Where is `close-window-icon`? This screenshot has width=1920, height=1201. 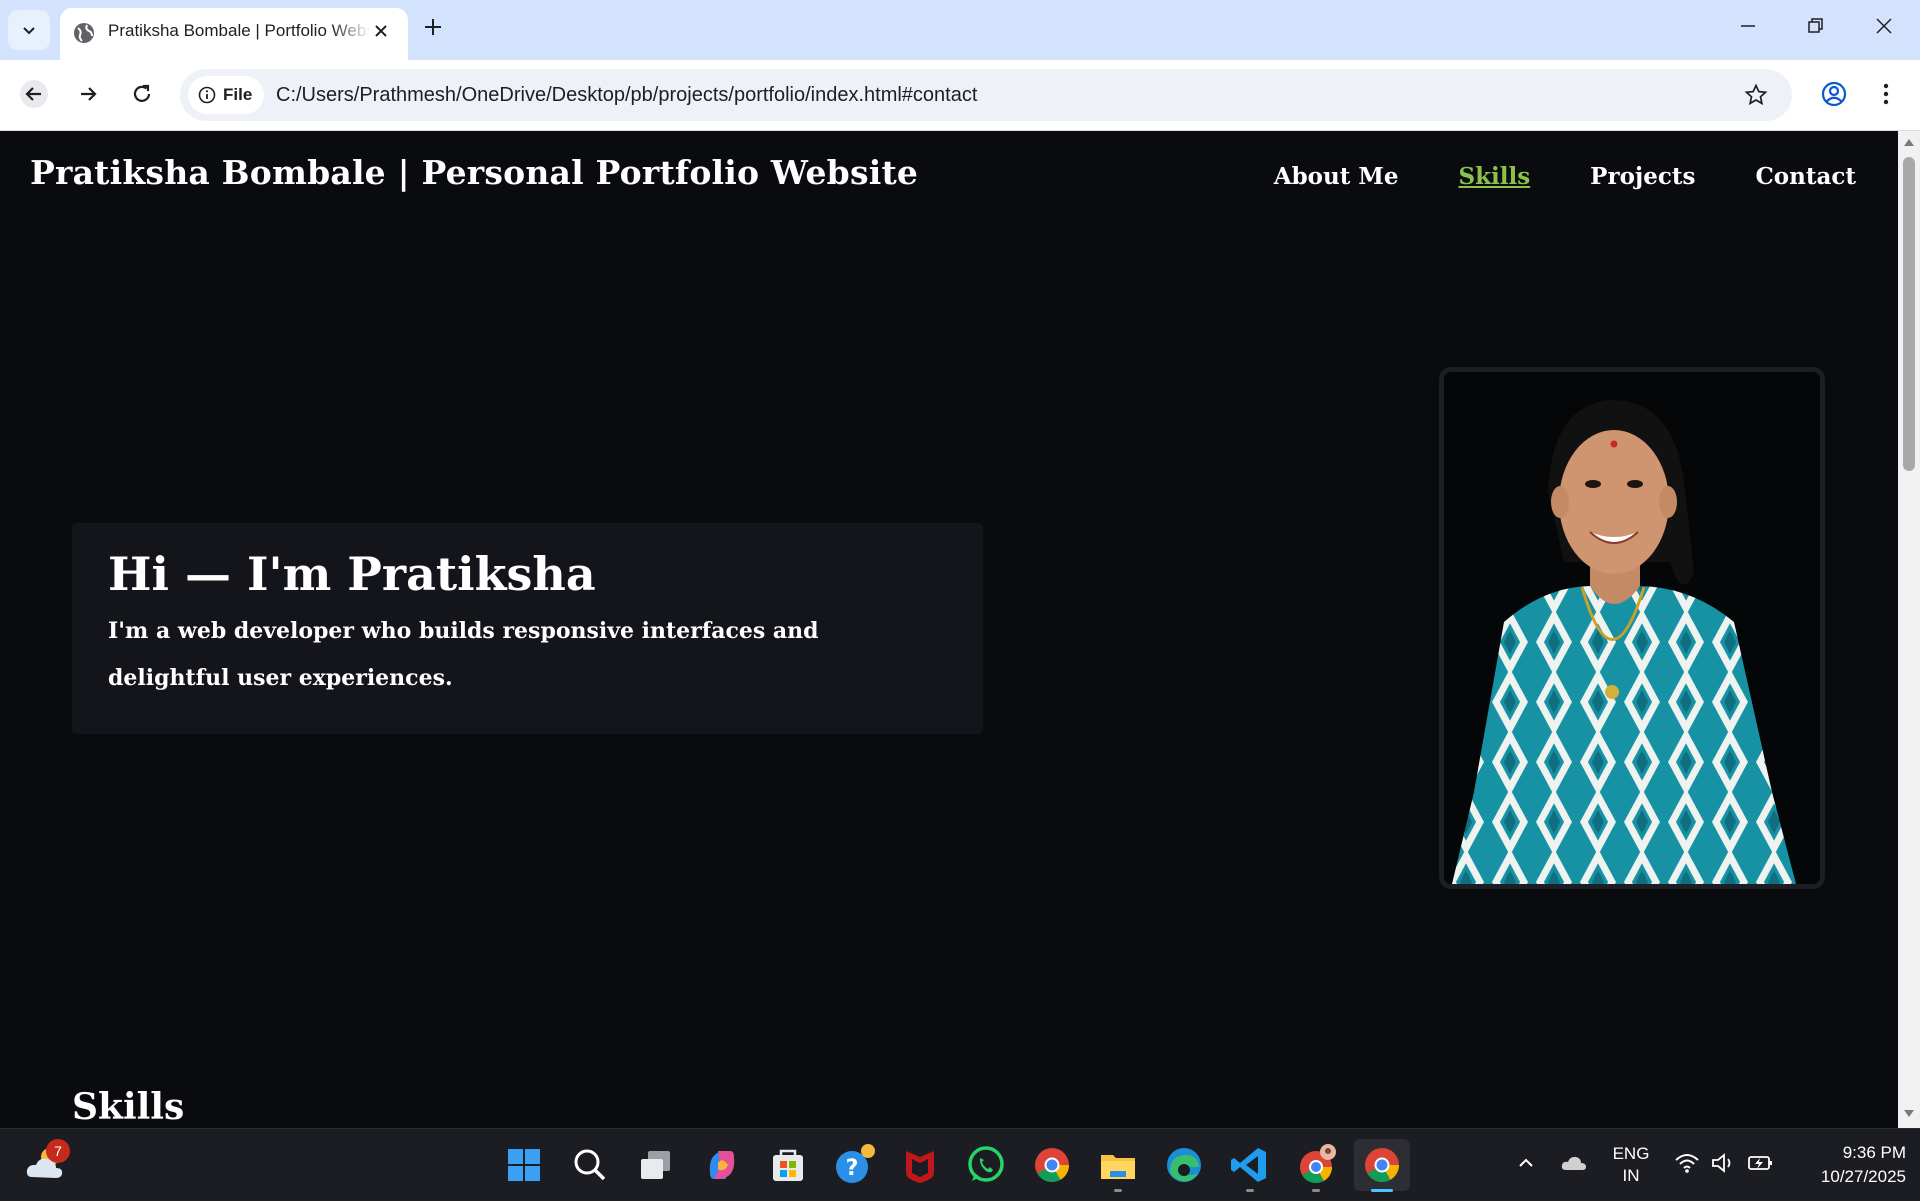 close-window-icon is located at coordinates (1884, 26).